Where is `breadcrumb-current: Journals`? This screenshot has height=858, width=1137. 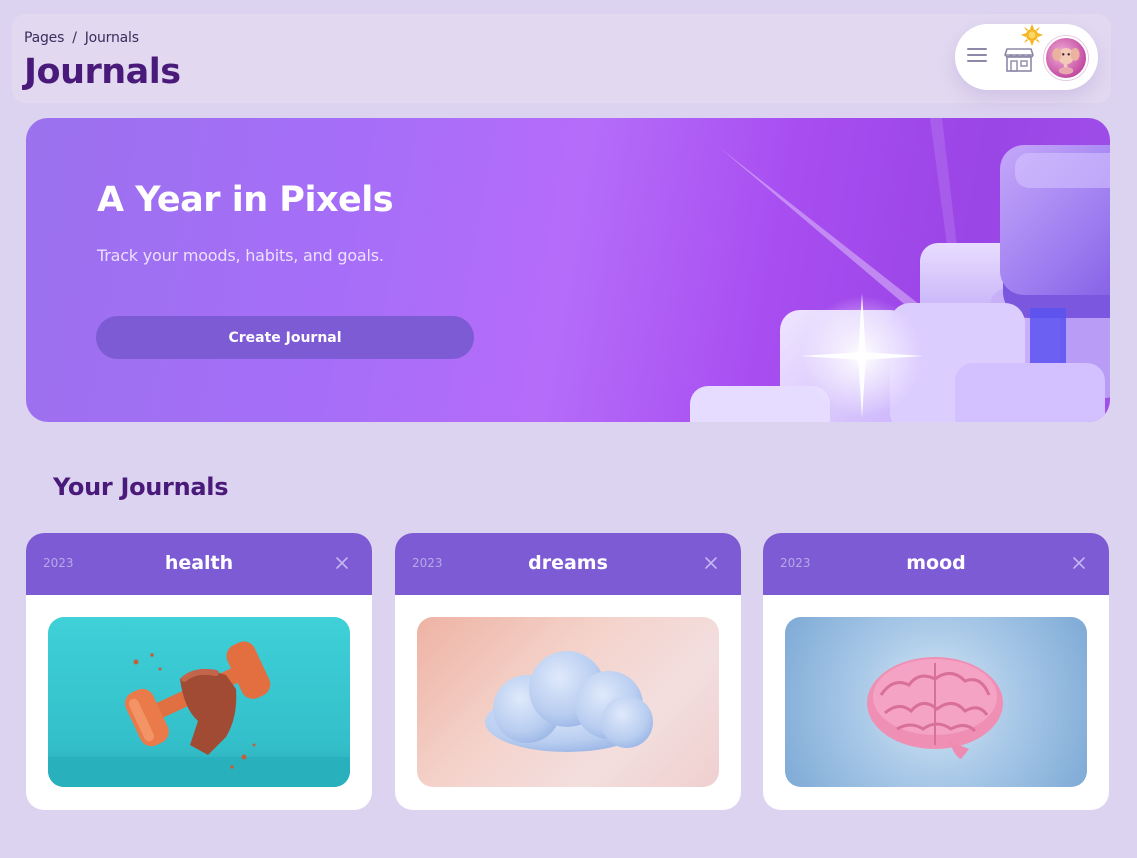 breadcrumb-current: Journals is located at coordinates (111, 38).